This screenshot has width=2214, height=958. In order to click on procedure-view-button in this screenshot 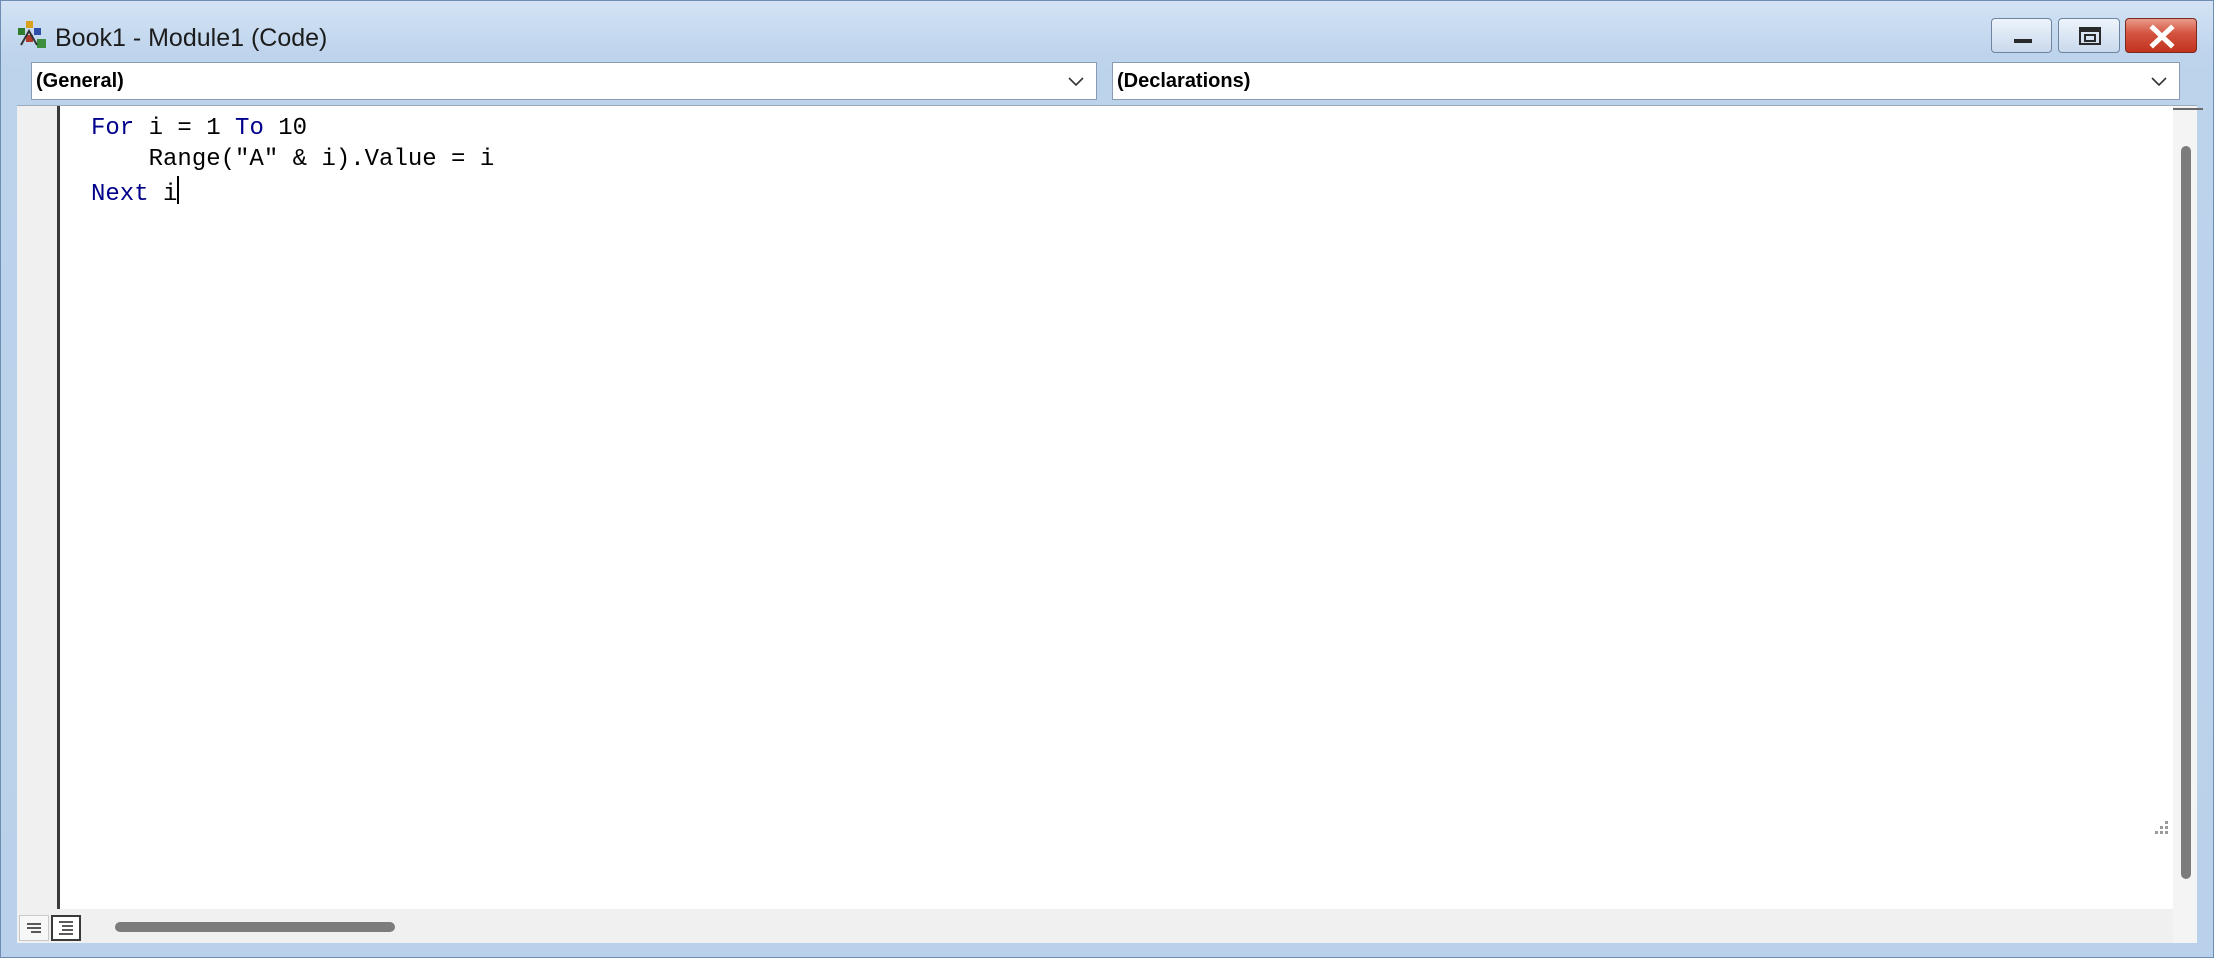, I will do `click(34, 928)`.